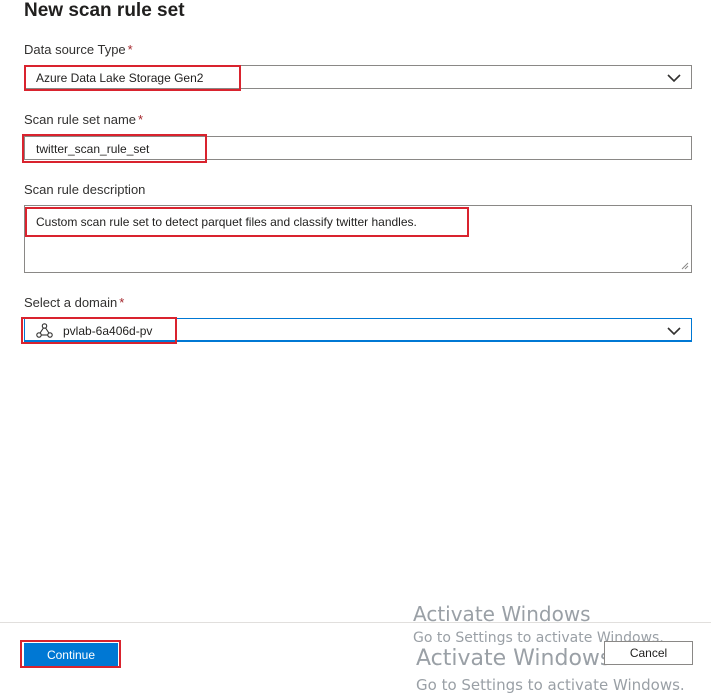 This screenshot has width=711, height=694. I want to click on domain-label: Select a domain *, so click(74, 302).